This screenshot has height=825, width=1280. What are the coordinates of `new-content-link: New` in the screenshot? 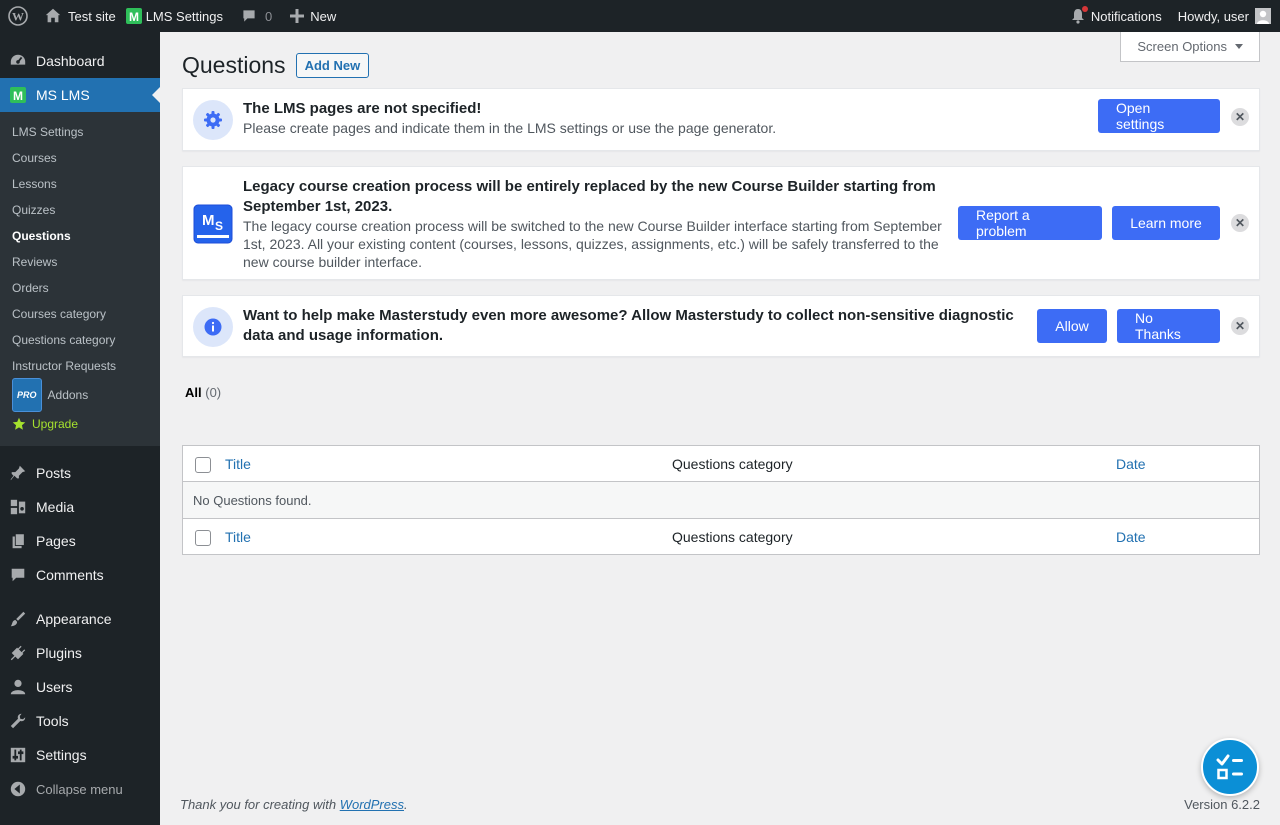 It's located at (312, 16).